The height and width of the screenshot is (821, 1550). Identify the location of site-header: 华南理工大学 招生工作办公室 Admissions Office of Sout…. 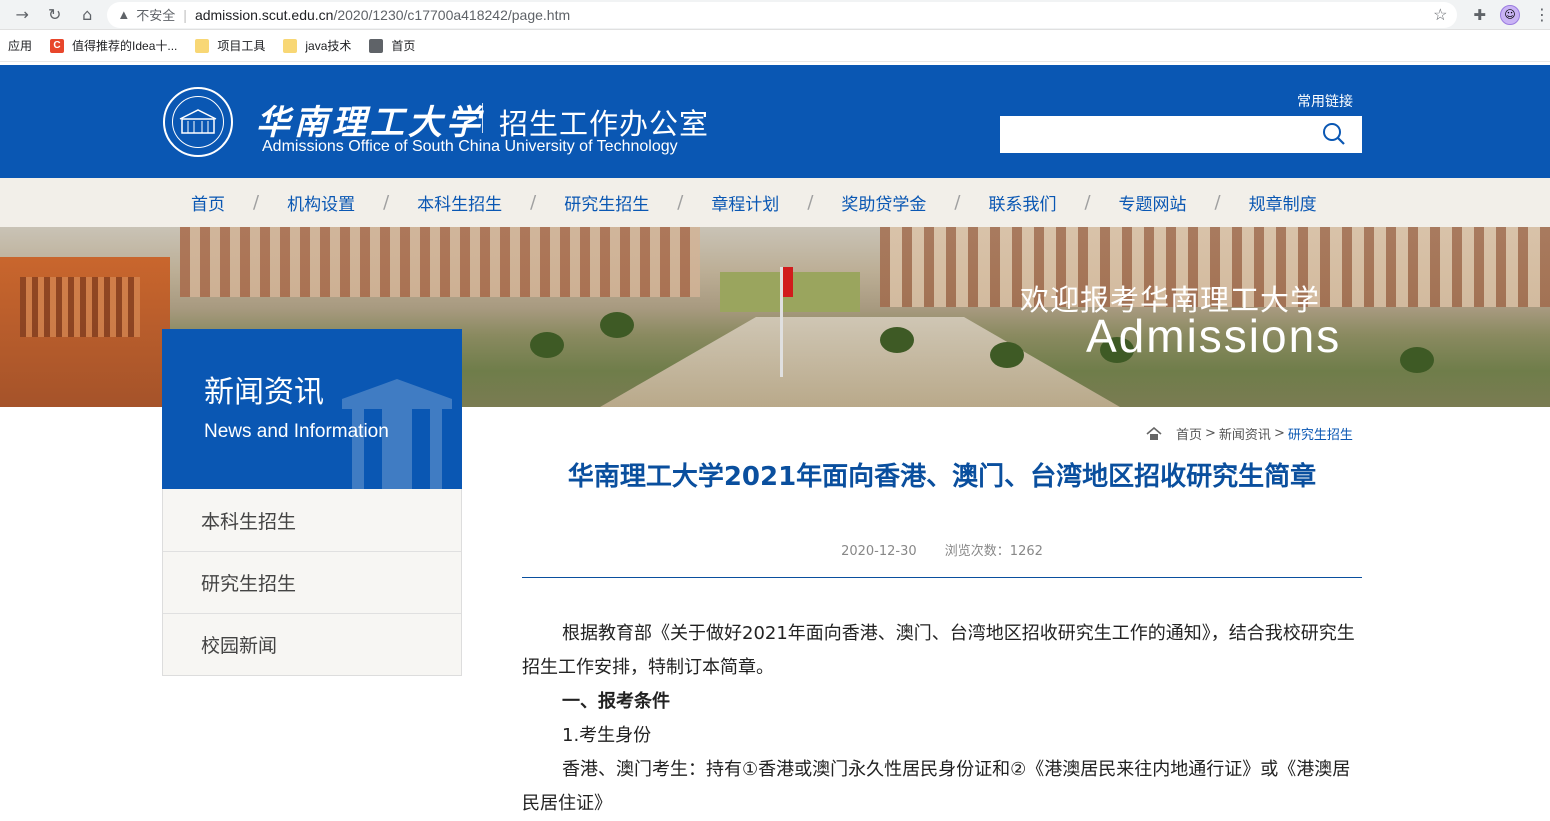
(775, 121).